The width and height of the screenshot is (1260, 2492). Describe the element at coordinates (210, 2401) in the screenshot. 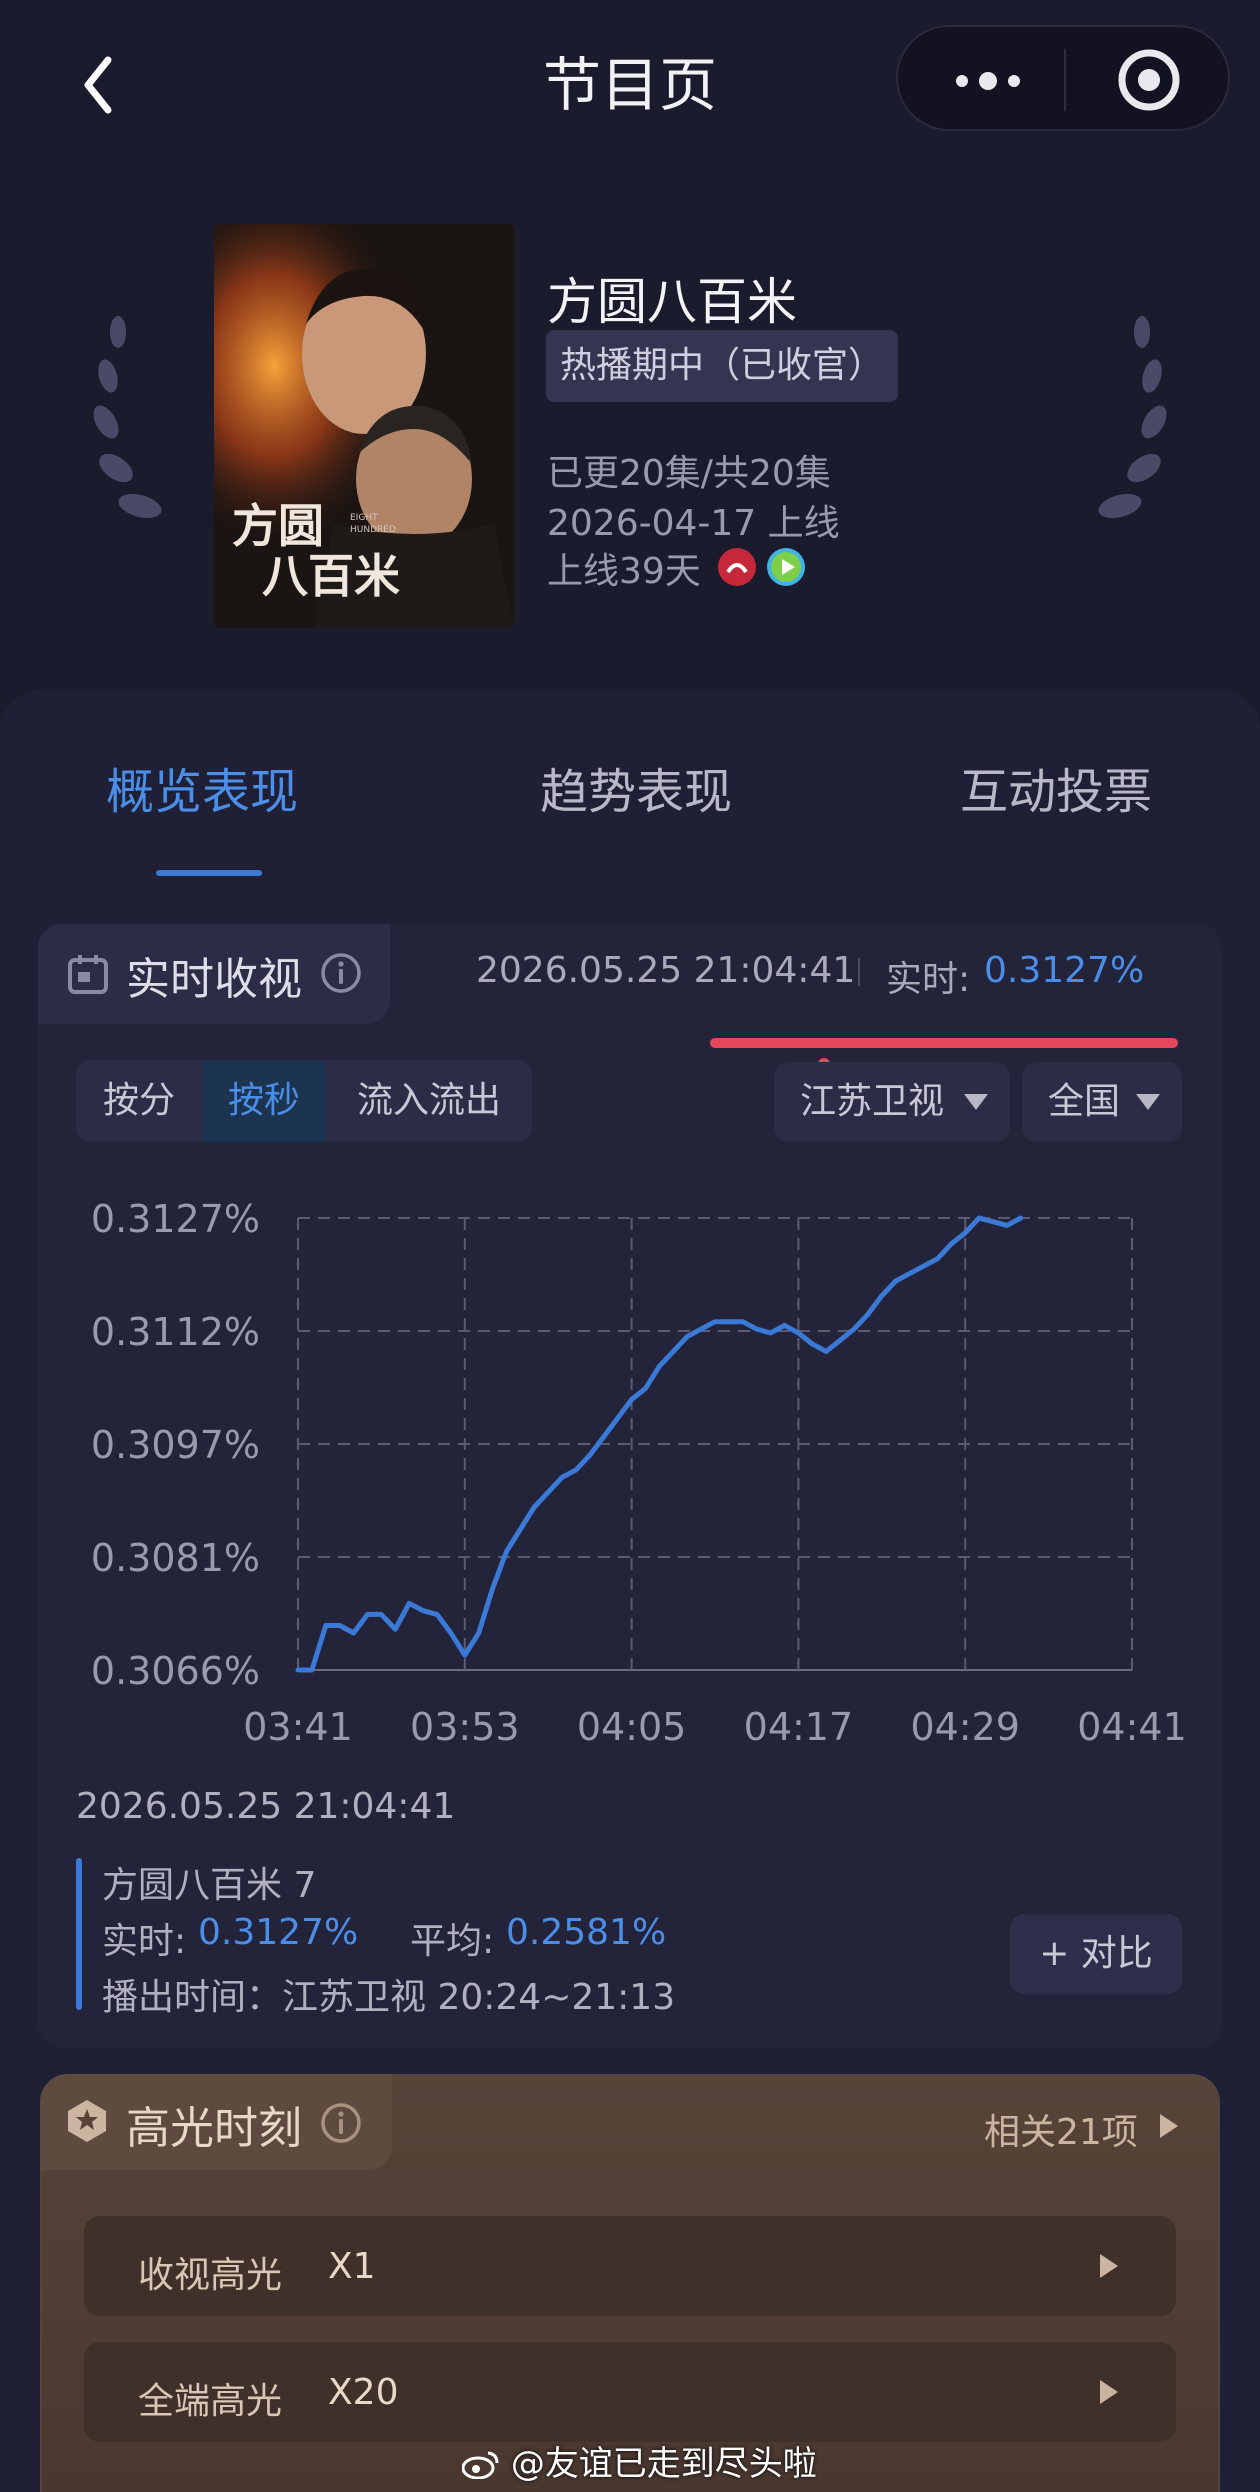

I see `highlight-label: 全端高光` at that location.